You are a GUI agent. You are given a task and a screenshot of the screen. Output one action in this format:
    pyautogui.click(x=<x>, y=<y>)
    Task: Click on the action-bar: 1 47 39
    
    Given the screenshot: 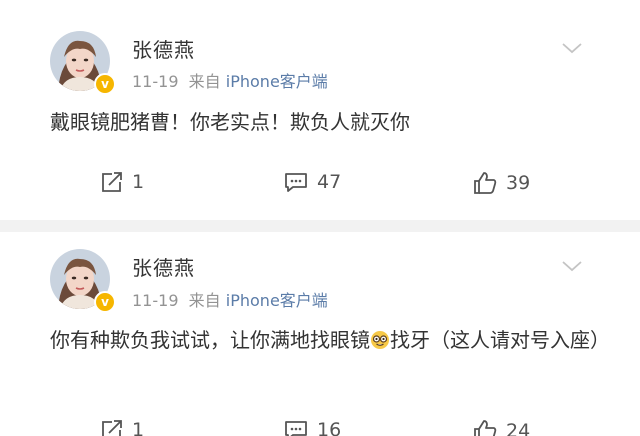 What is the action you would take?
    pyautogui.click(x=320, y=183)
    